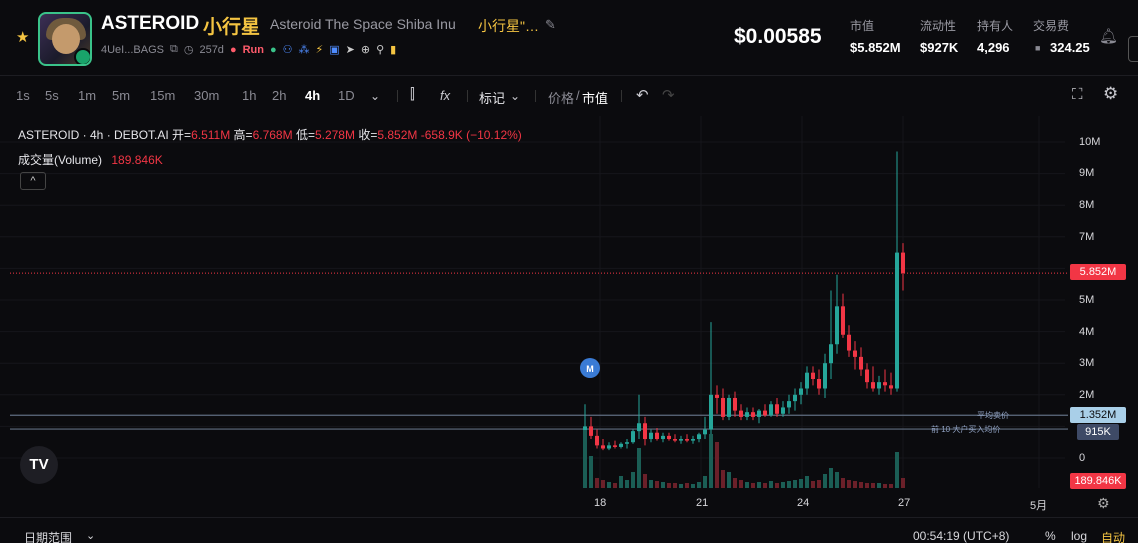 This screenshot has height=543, width=1138. Describe the element at coordinates (1133, 49) in the screenshot. I see `side-panel-toggle` at that location.